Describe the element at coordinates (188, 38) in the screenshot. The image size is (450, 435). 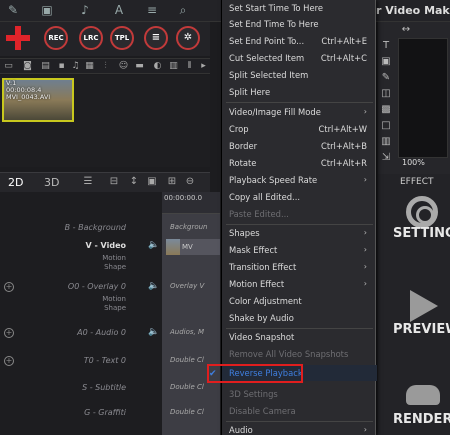
I see `effects-button: ✲` at that location.